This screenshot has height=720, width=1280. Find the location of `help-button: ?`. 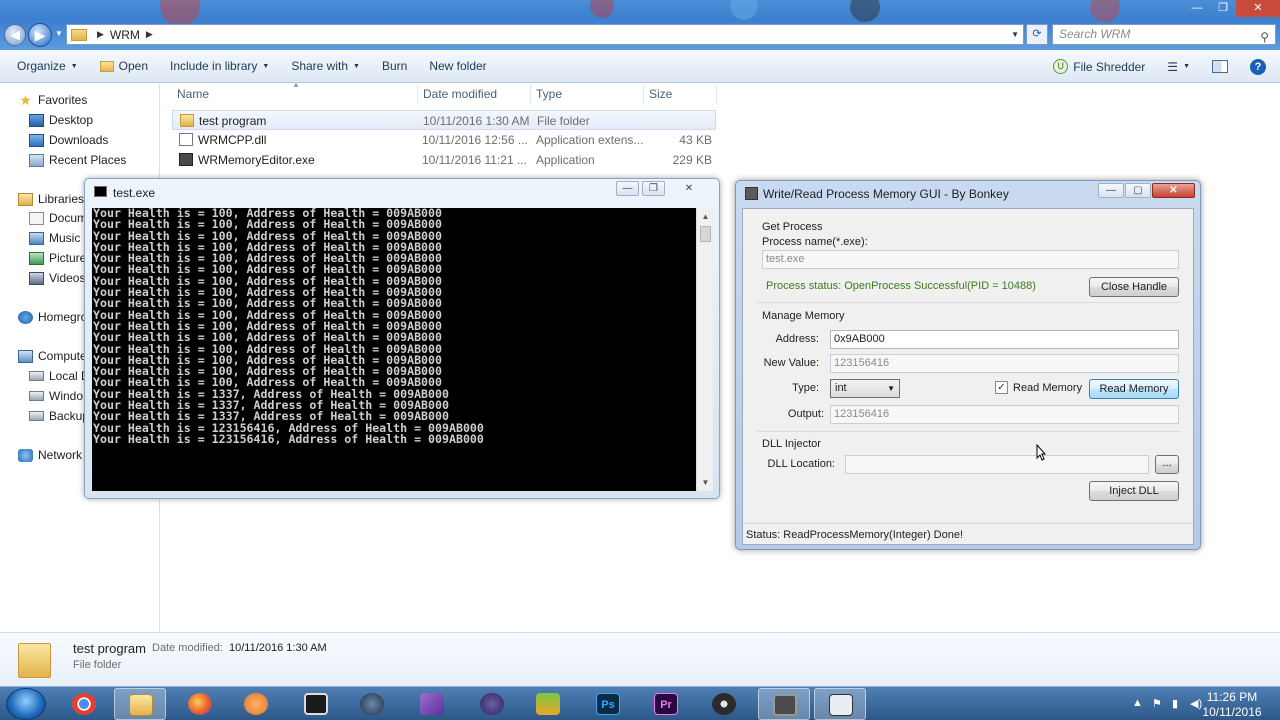

help-button: ? is located at coordinates (1259, 66).